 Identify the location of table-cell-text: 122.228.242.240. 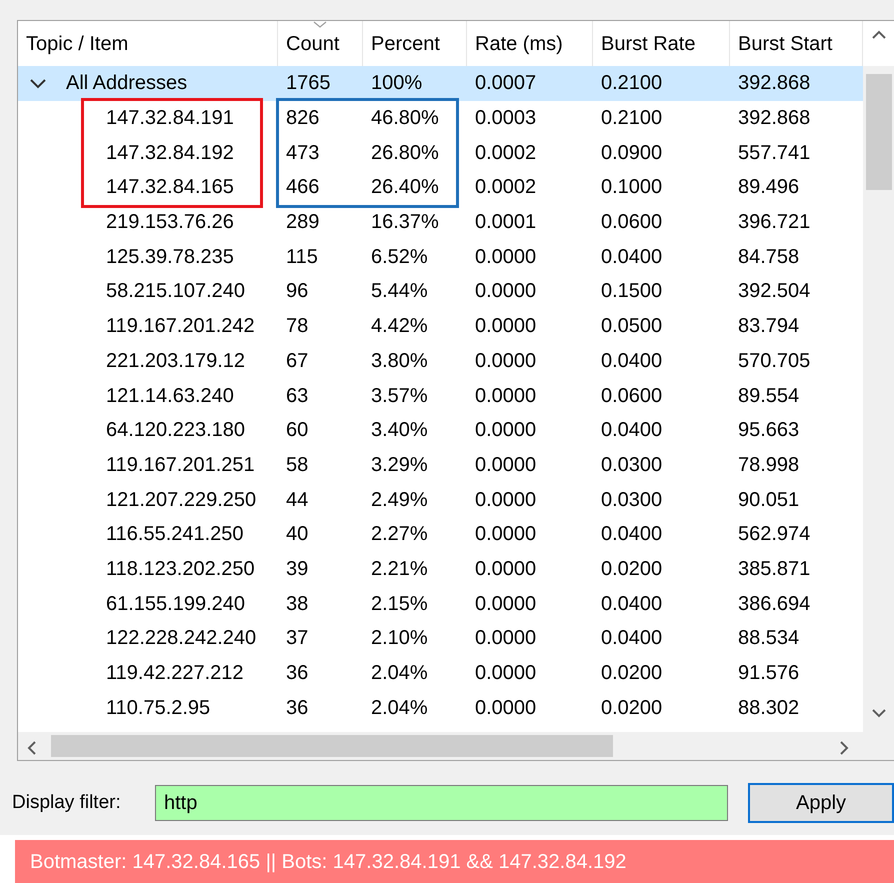
(181, 639).